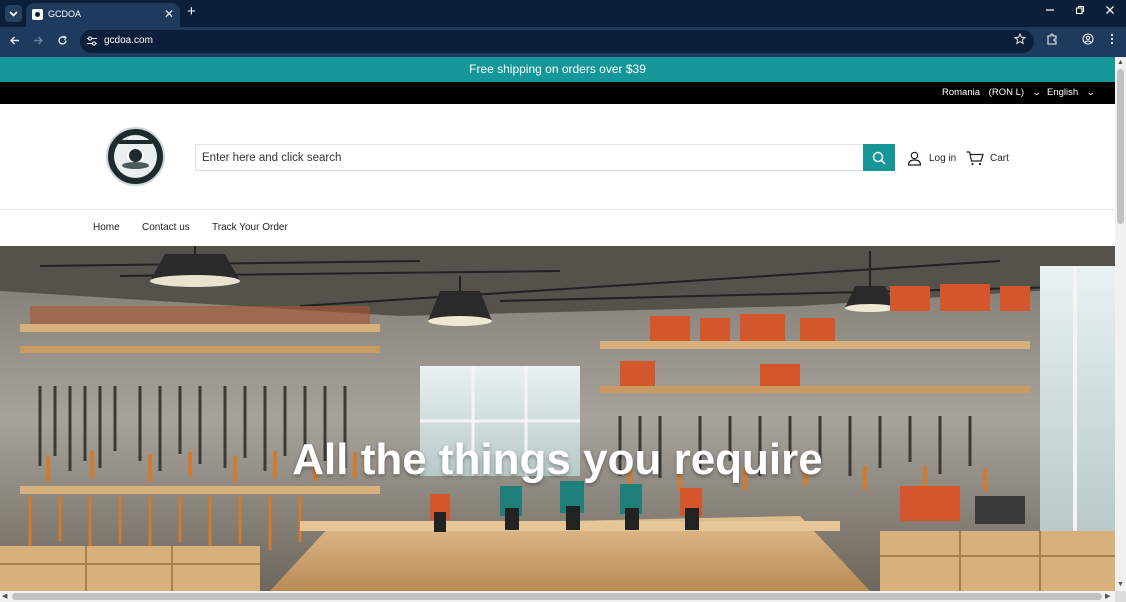 The height and width of the screenshot is (602, 1126). I want to click on back-button, so click(14, 41).